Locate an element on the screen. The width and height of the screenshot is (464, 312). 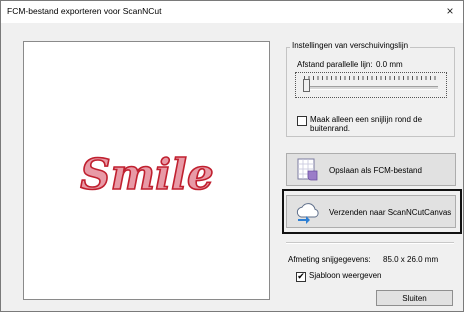
window-title: FCM-bestand exporteren voor ScanNCut is located at coordinates (84, 11).